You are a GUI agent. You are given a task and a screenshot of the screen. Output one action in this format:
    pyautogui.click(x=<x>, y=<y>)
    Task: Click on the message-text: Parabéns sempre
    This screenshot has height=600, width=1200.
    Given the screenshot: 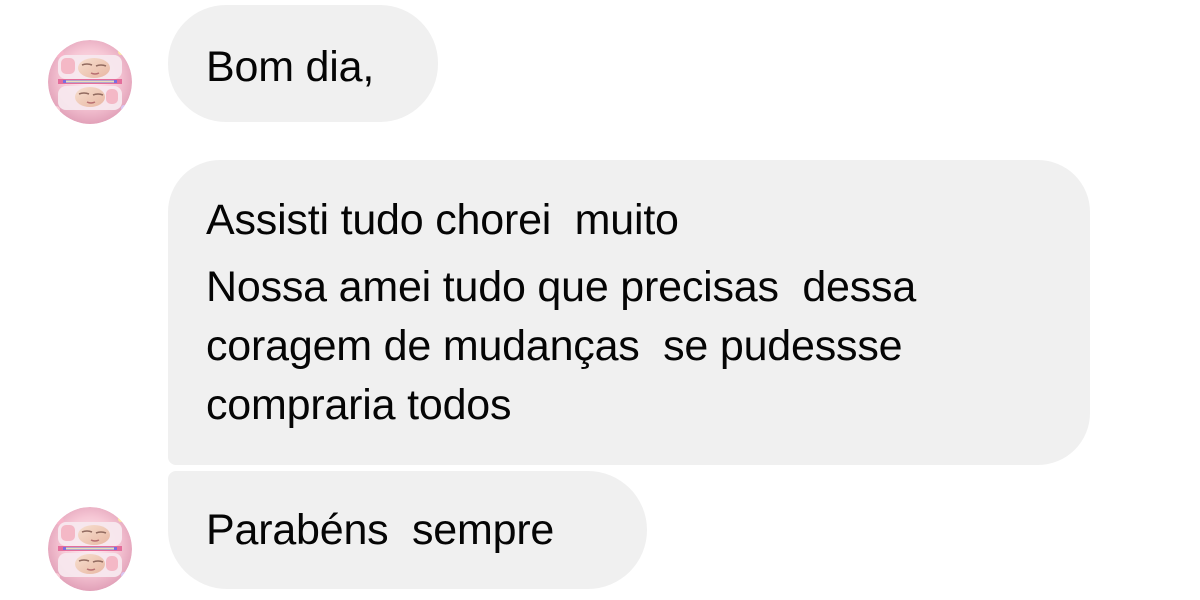 What is the action you would take?
    pyautogui.click(x=380, y=530)
    